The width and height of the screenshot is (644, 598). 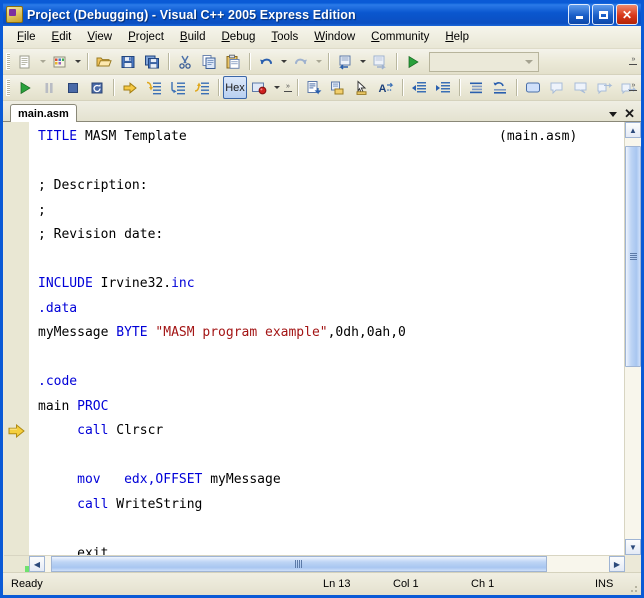 I want to click on cut-button, so click(x=185, y=61).